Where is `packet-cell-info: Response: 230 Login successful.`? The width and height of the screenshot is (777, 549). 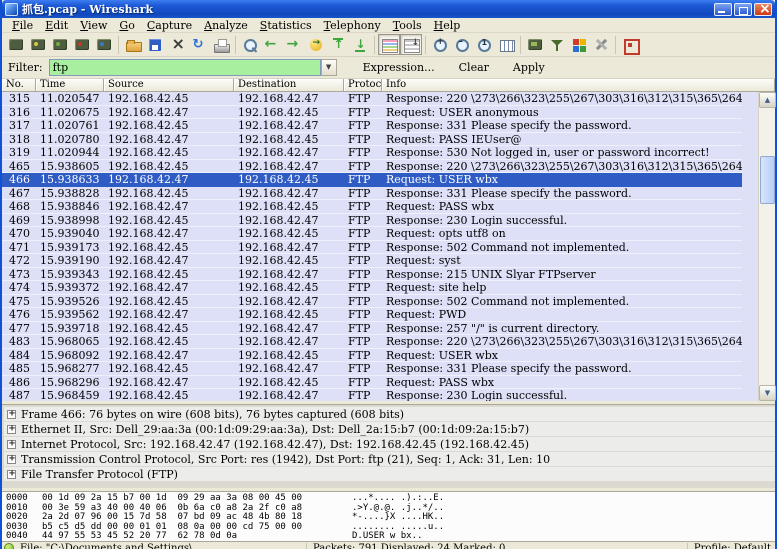
packet-cell-info: Response: 230 Login successful. is located at coordinates (477, 395).